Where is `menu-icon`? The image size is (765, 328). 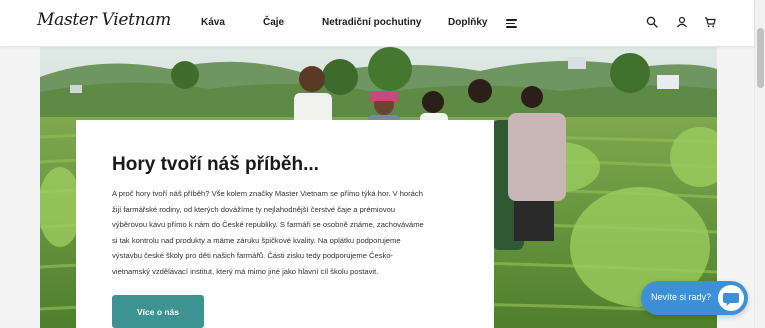 menu-icon is located at coordinates (511, 23).